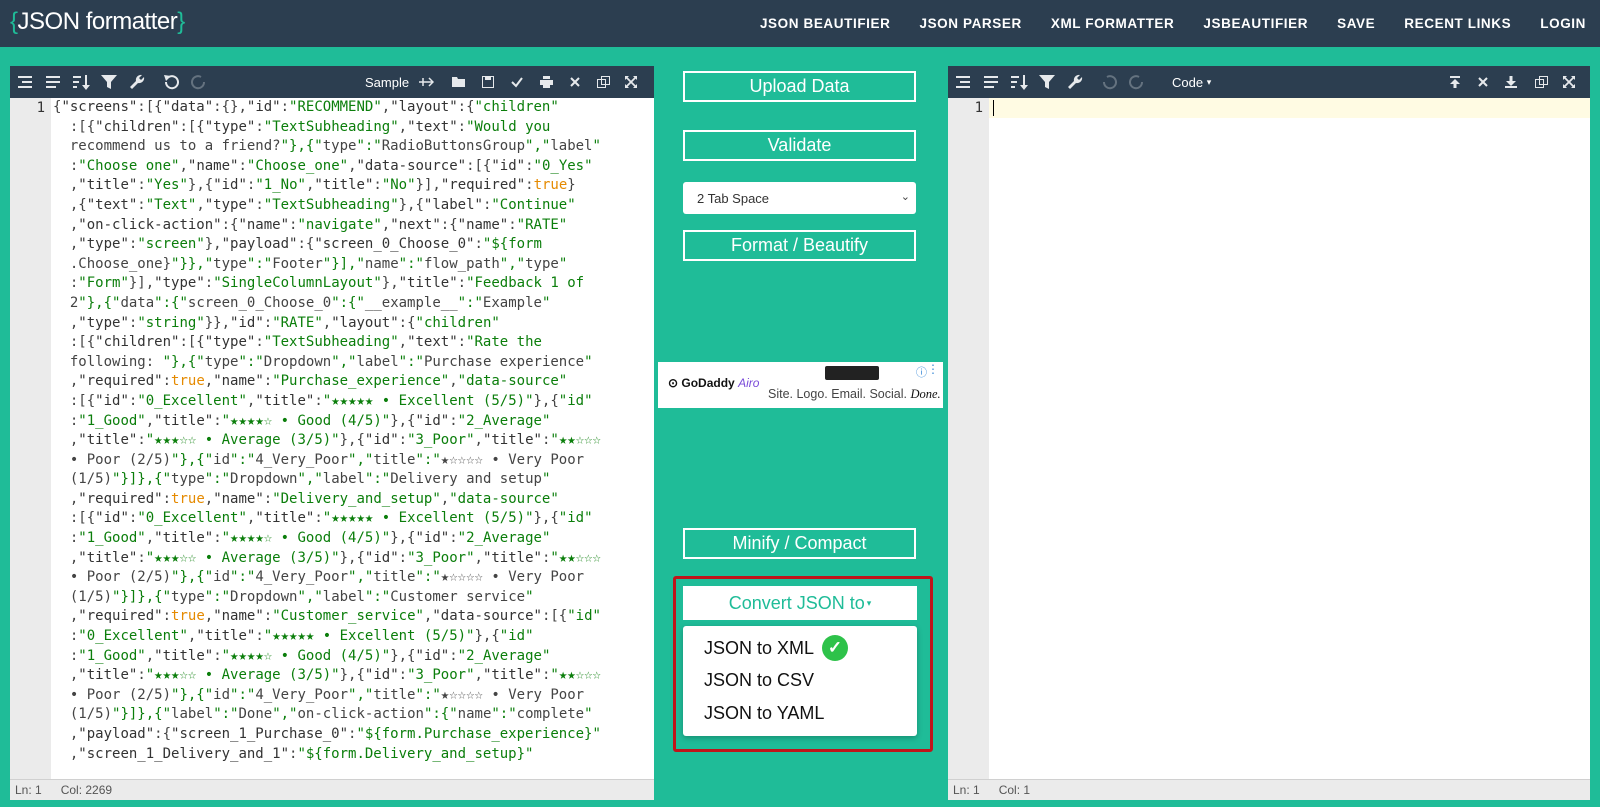 The width and height of the screenshot is (1600, 807). What do you see at coordinates (1356, 23) in the screenshot?
I see `nav-save: SAVE` at bounding box center [1356, 23].